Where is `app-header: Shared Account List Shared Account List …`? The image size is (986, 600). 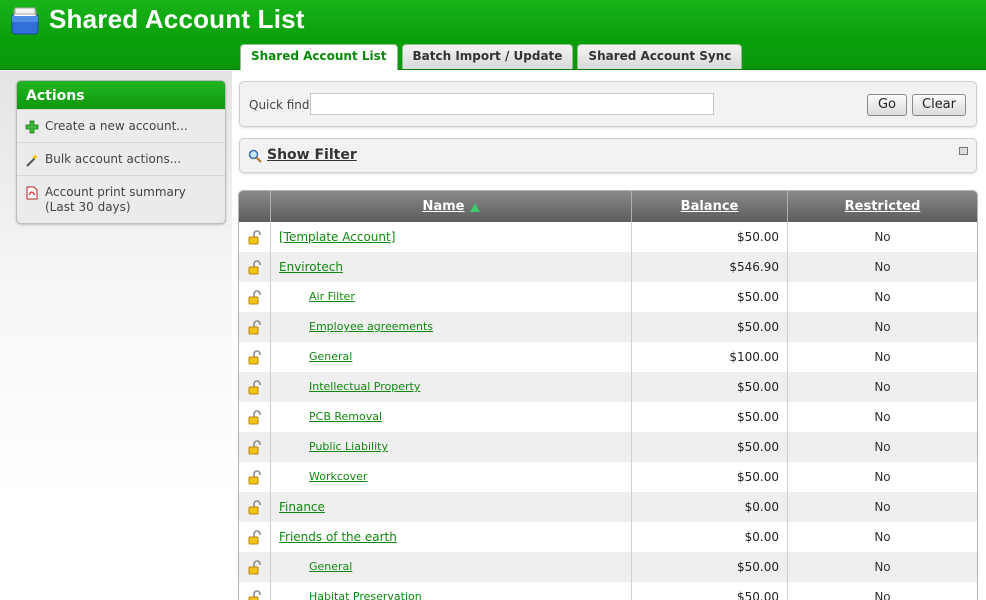 app-header: Shared Account List Shared Account List … is located at coordinates (493, 35).